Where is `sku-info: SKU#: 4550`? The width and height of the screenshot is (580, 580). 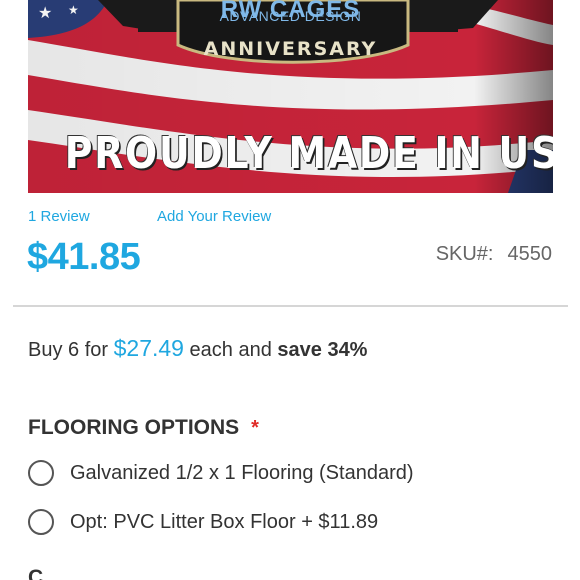
sku-info: SKU#: 4550 is located at coordinates (494, 254).